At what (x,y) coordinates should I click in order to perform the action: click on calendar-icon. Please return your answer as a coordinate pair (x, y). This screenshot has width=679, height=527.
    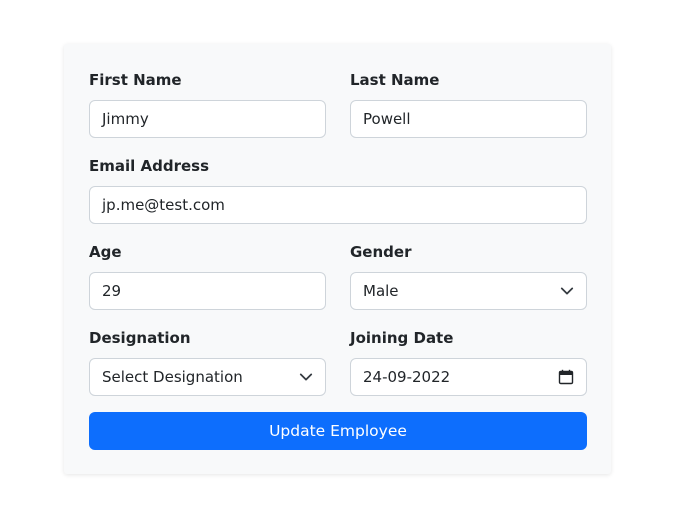
    Looking at the image, I should click on (566, 377).